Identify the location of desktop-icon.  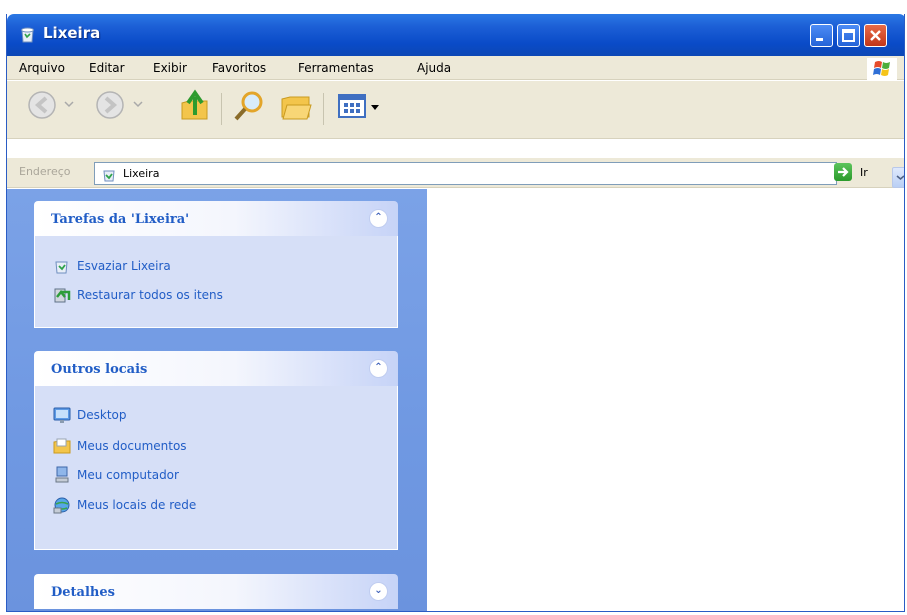
(62, 415).